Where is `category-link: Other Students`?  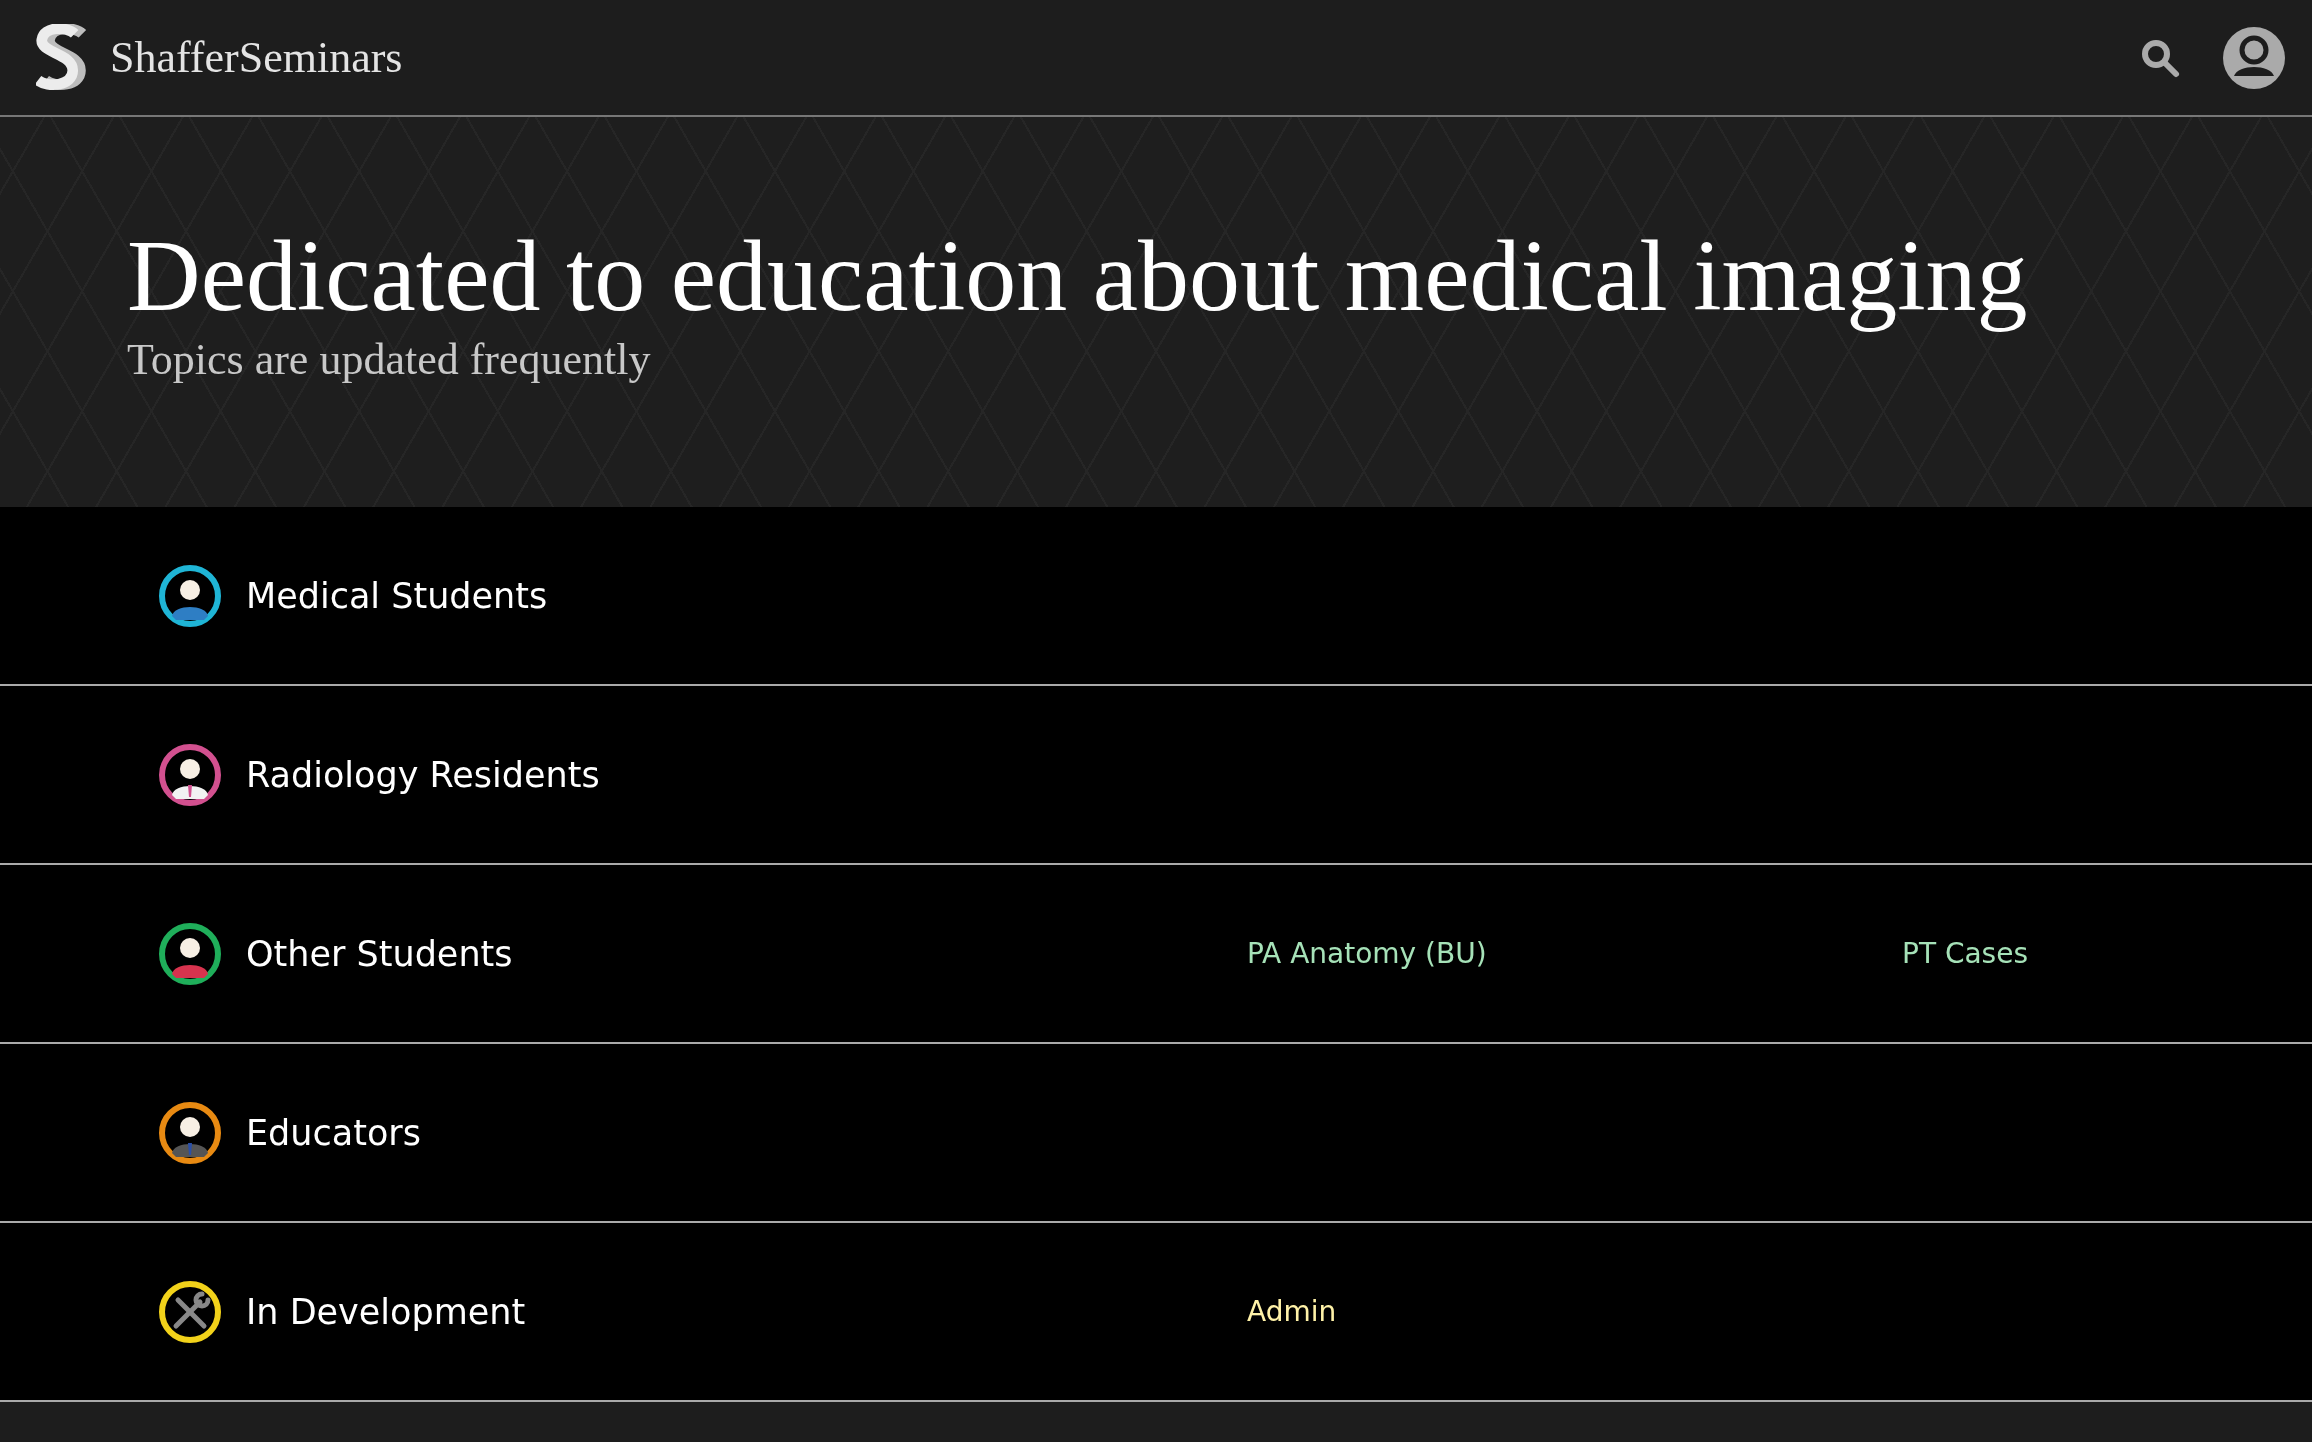
category-link: Other Students is located at coordinates (702, 953).